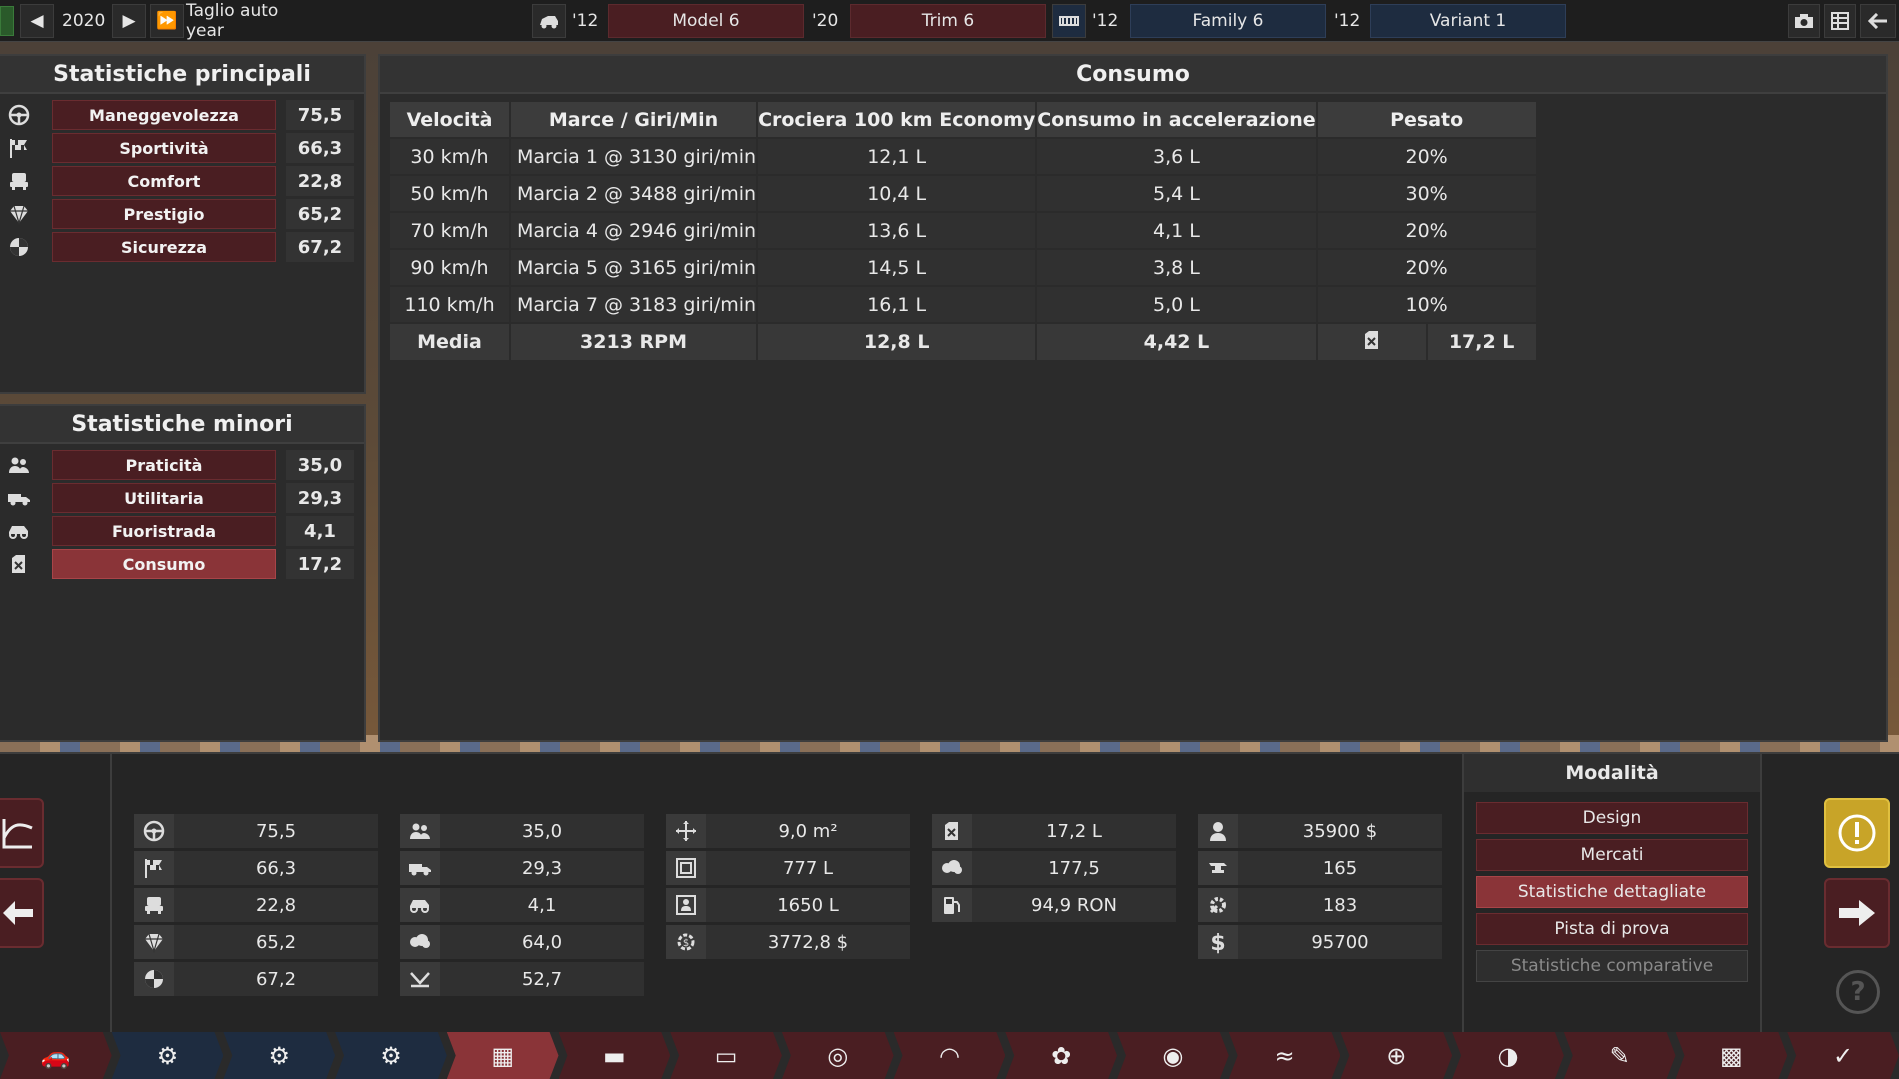 Image resolution: width=1899 pixels, height=1079 pixels. What do you see at coordinates (1320, 905) in the screenshot?
I see `summary-cell: 183` at bounding box center [1320, 905].